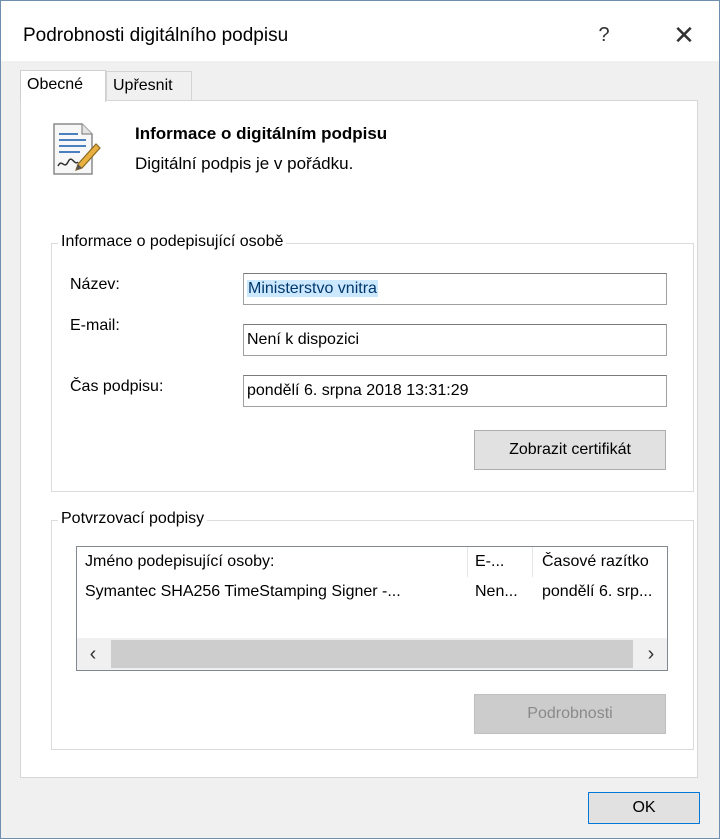 This screenshot has height=839, width=720. I want to click on ok-button: OK, so click(644, 808).